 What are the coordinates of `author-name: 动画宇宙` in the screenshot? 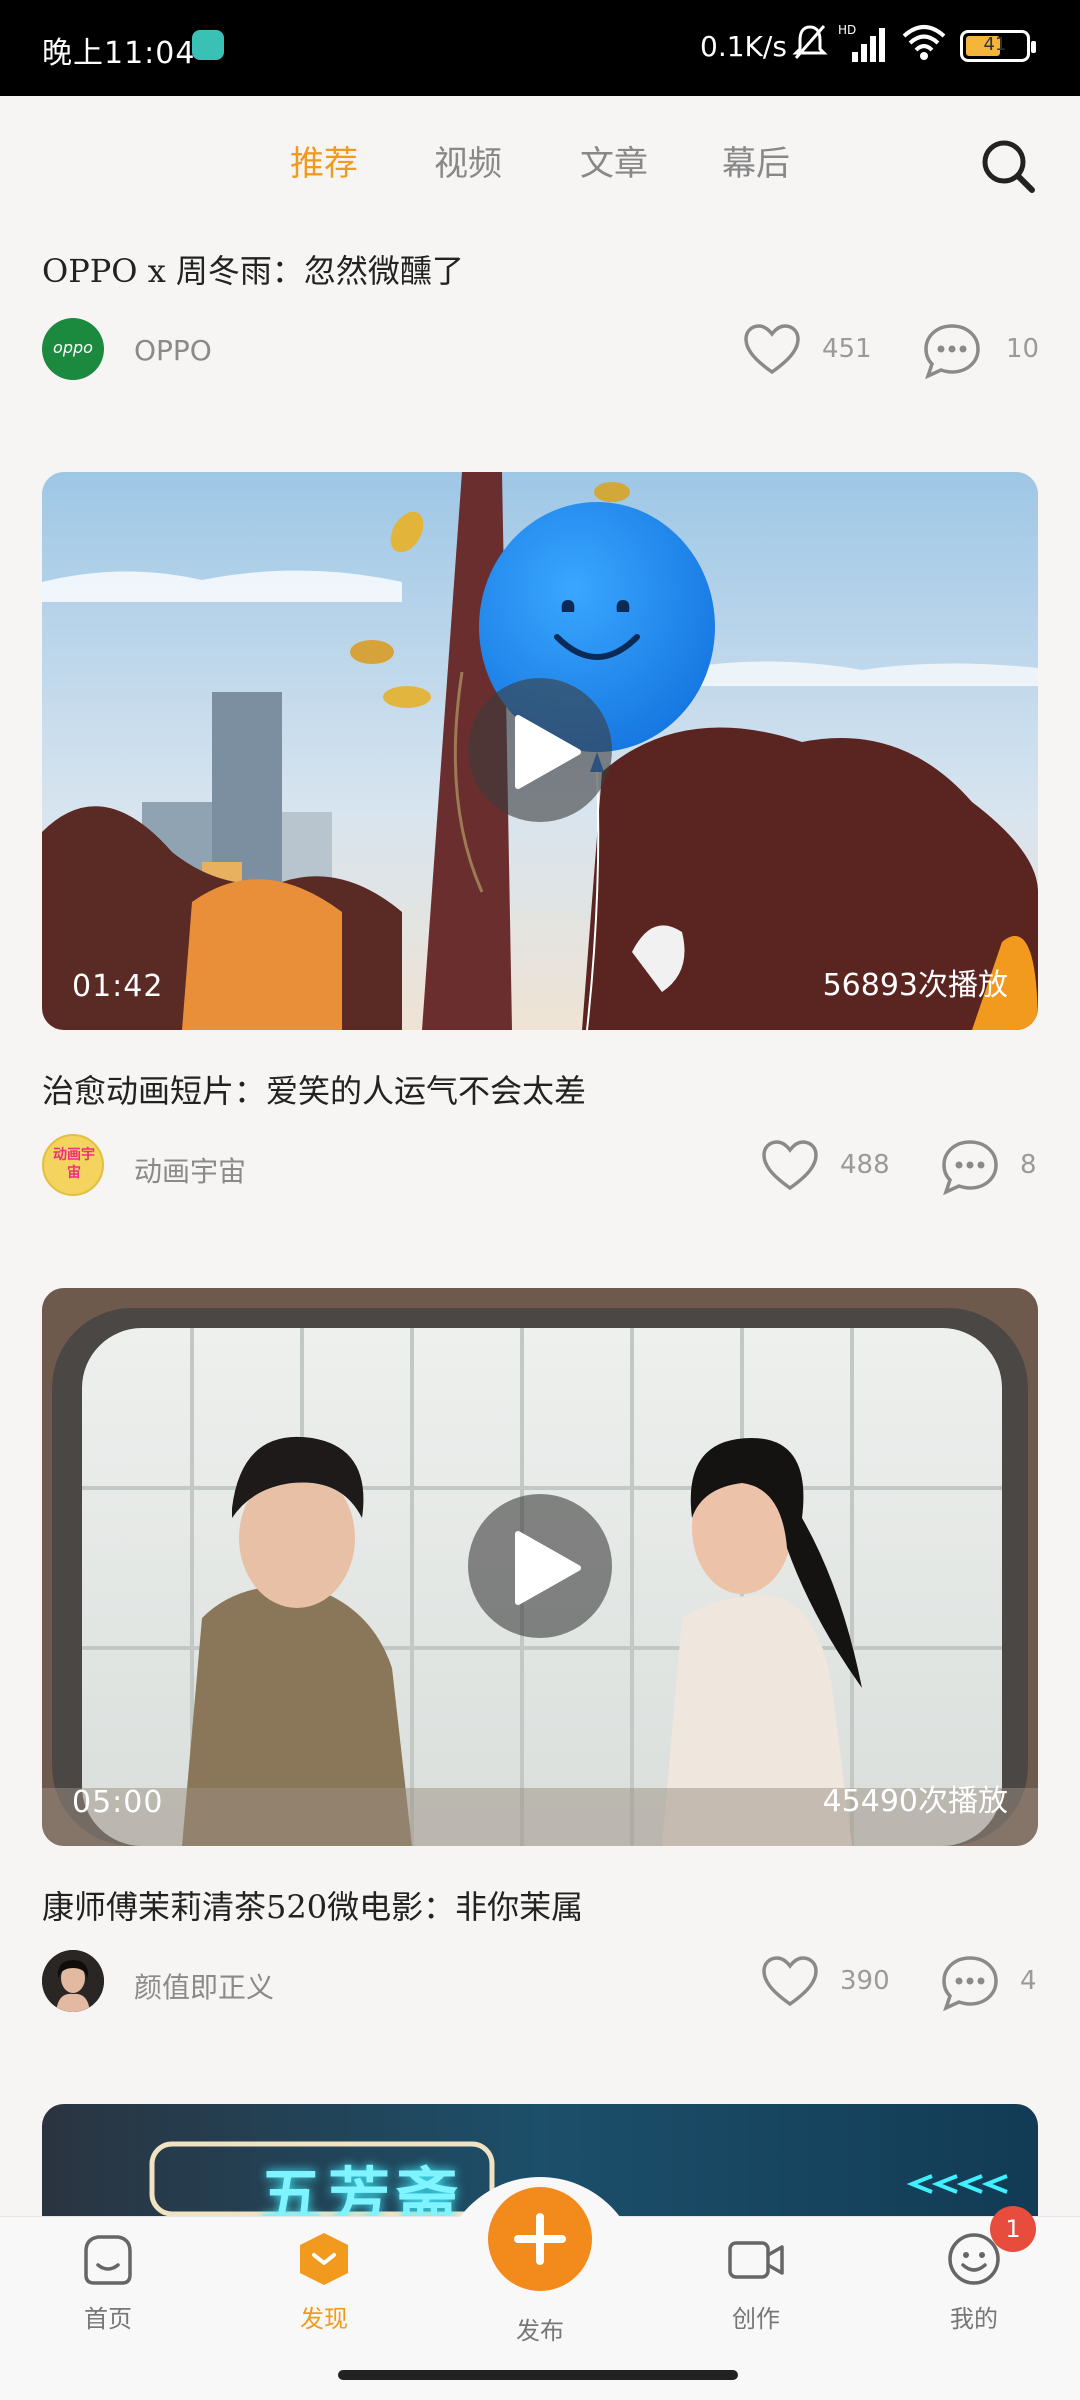 It's located at (190, 1170).